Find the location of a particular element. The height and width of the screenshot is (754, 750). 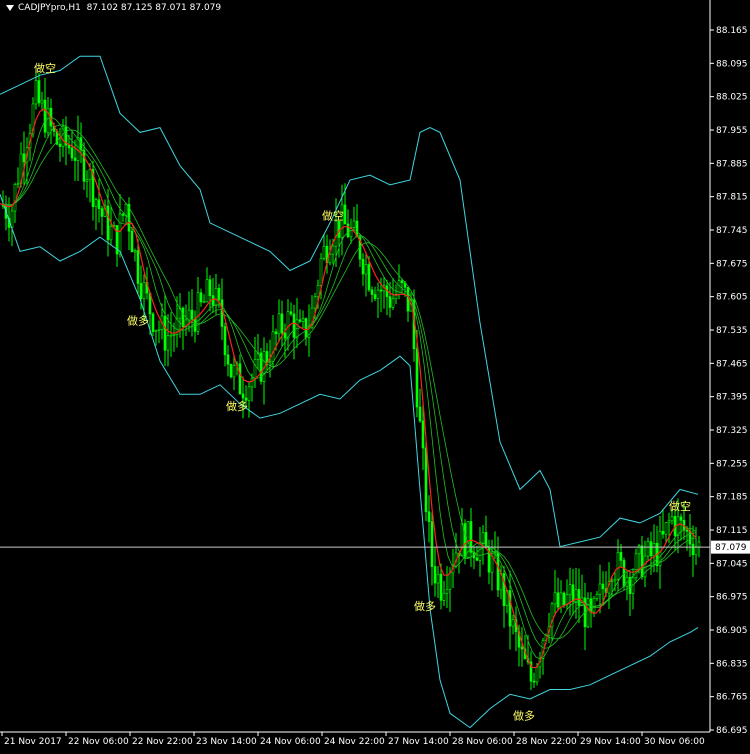

price-tick-label: 88.095 is located at coordinates (732, 64).